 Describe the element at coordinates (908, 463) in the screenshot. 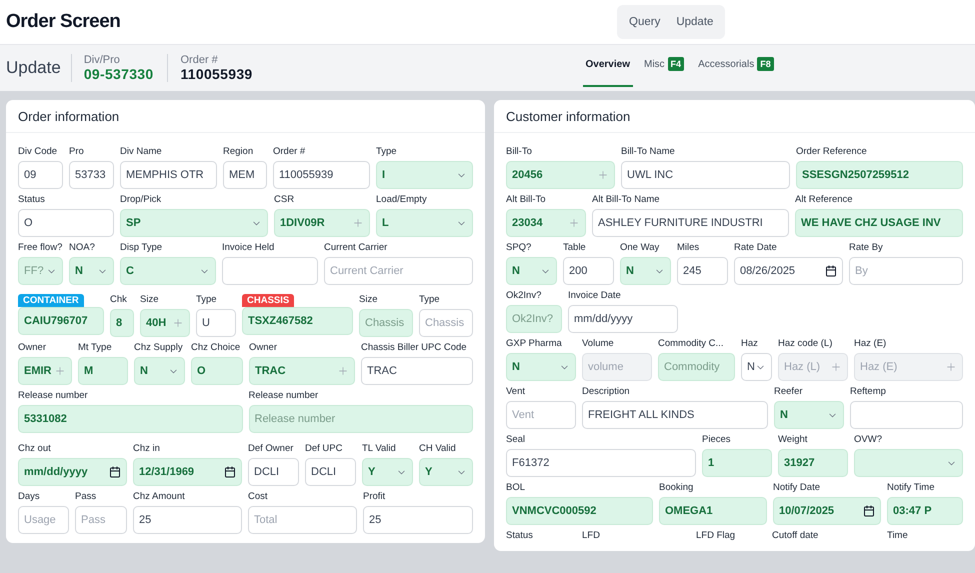

I see `dropdown` at that location.